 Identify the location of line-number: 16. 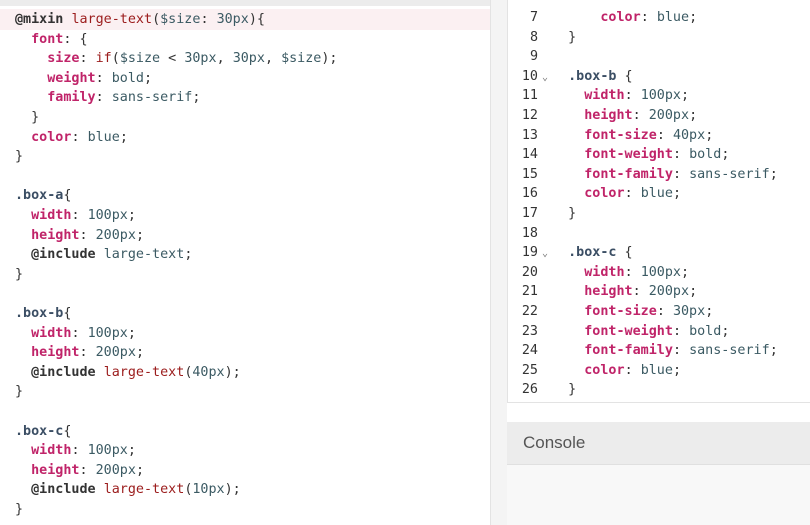
(529, 194).